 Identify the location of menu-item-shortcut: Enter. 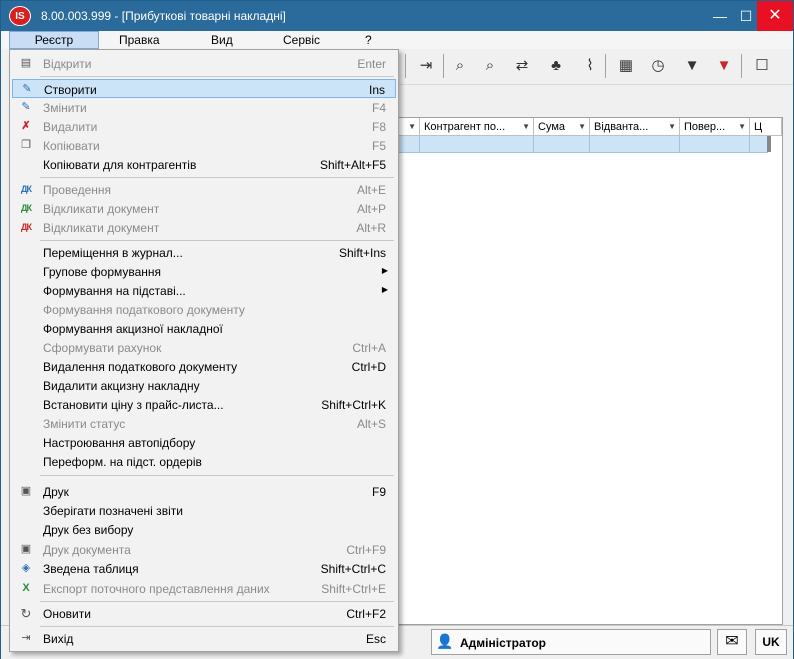
(371, 64).